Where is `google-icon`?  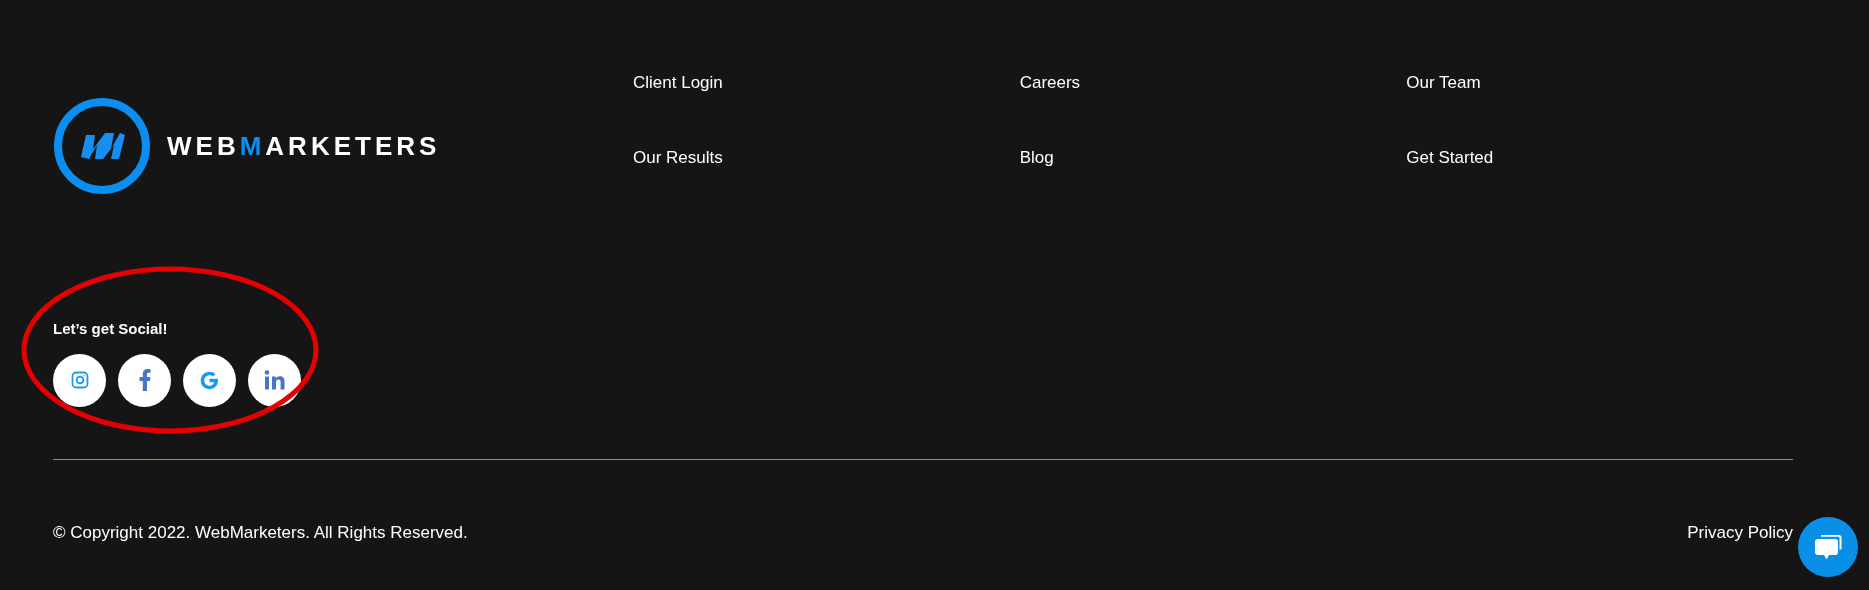
google-icon is located at coordinates (209, 380).